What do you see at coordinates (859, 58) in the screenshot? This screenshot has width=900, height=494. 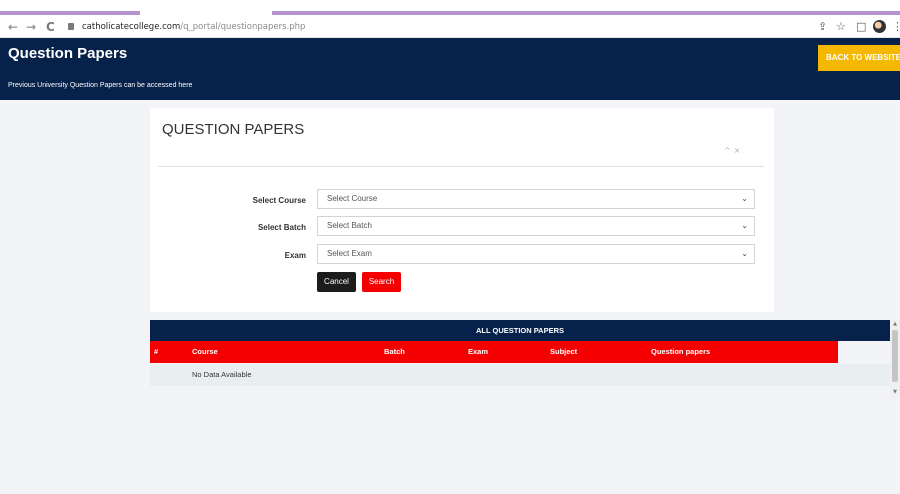 I see `back-to-website-button: BACK TO WEBSITE` at bounding box center [859, 58].